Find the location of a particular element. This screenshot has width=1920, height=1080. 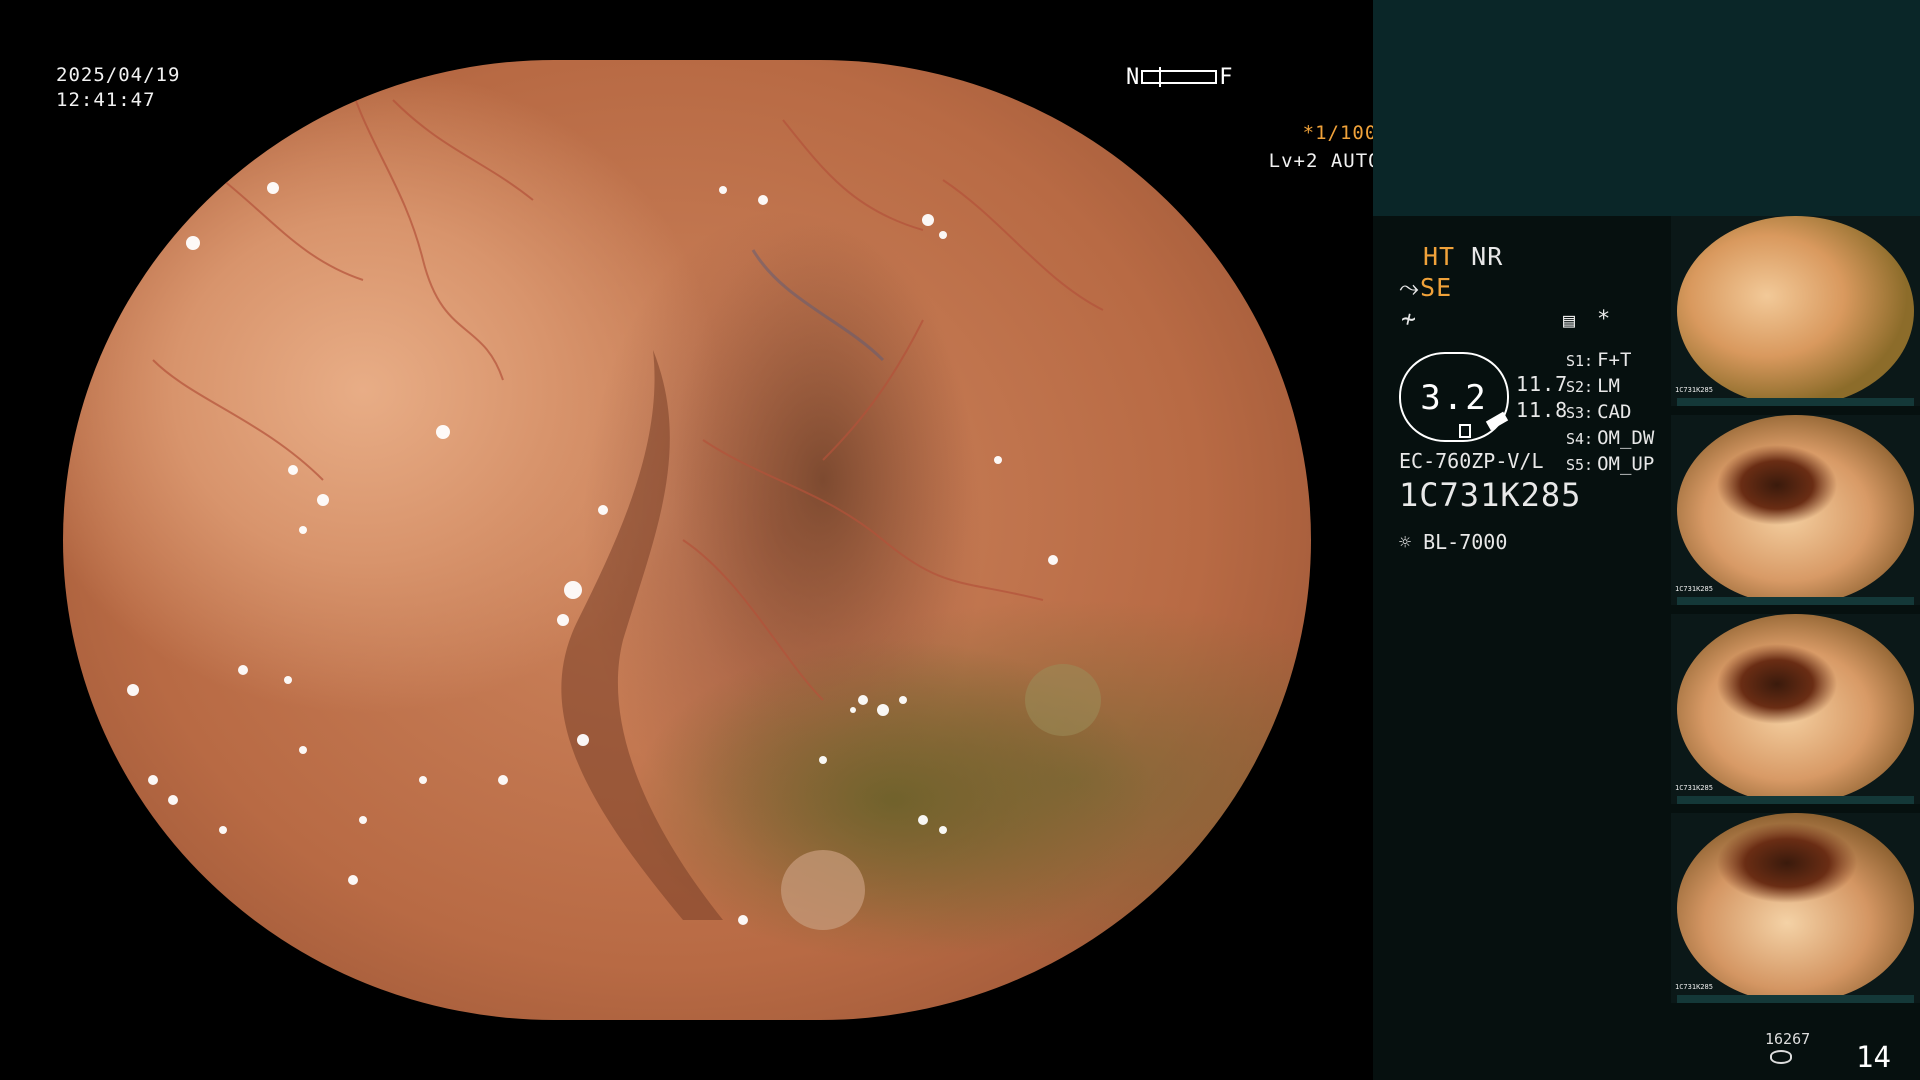

light-icon: ☼ is located at coordinates (1405, 542).